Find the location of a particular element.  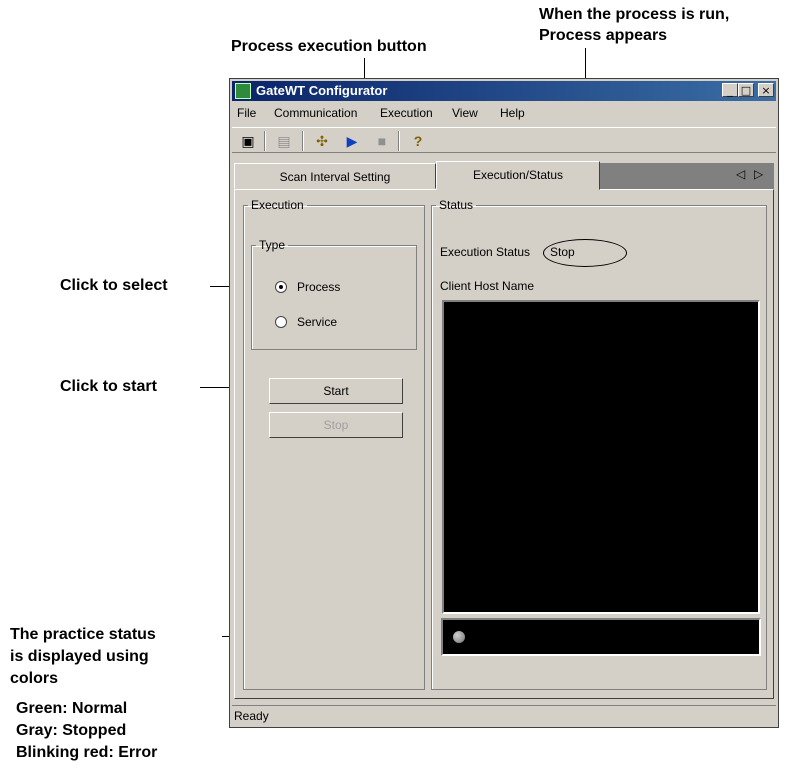

start-button: Start is located at coordinates (336, 391).